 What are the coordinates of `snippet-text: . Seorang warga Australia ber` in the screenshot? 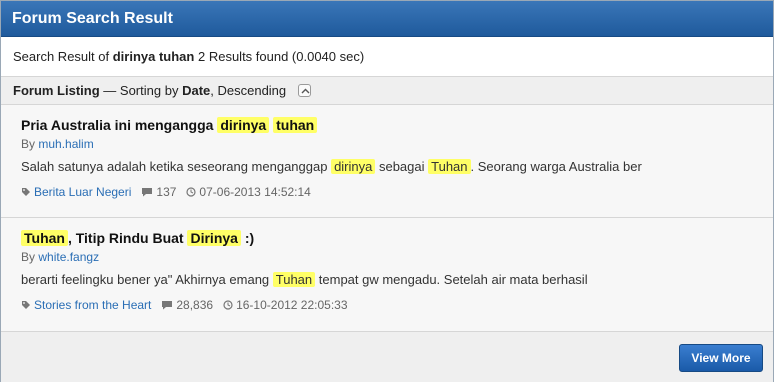 It's located at (556, 166).